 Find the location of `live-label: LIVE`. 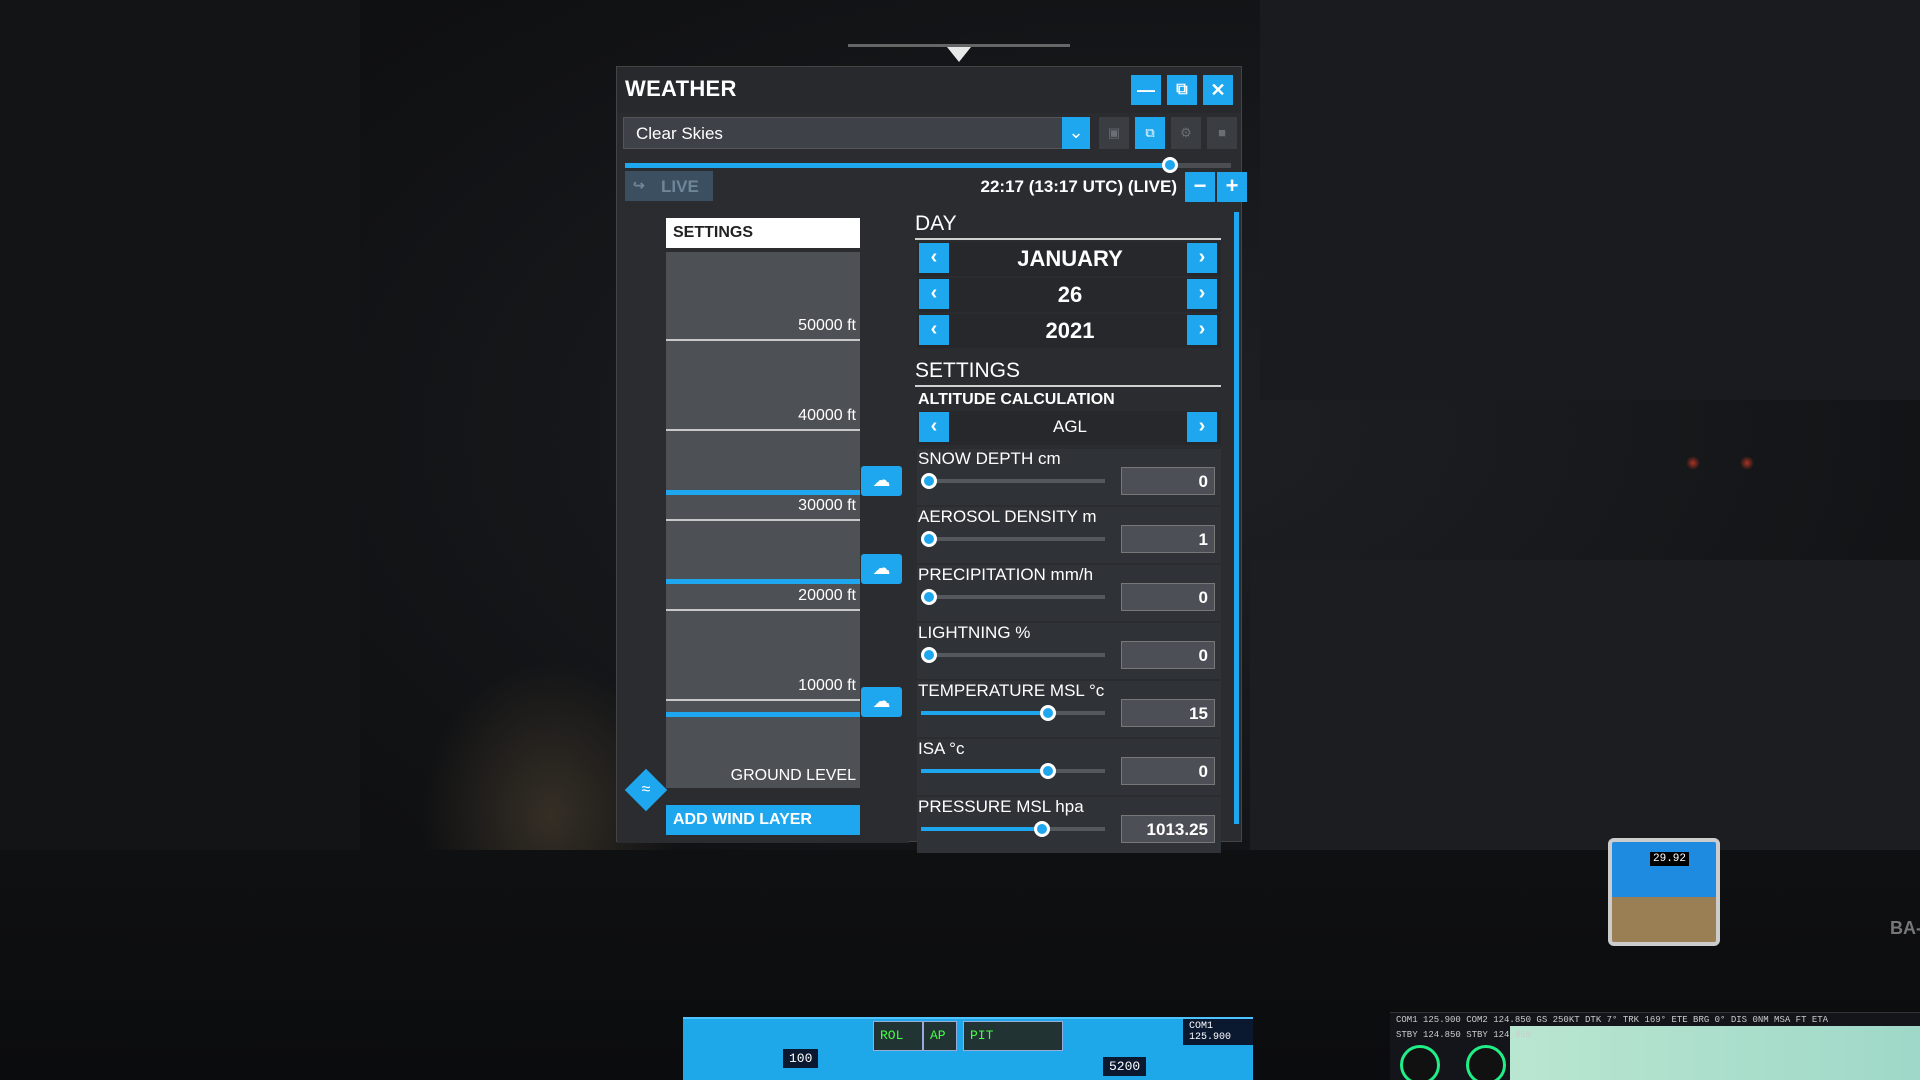

live-label: LIVE is located at coordinates (680, 186).